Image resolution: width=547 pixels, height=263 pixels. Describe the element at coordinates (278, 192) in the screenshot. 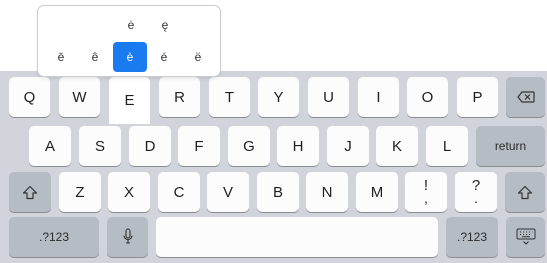

I see `key-b: B` at that location.